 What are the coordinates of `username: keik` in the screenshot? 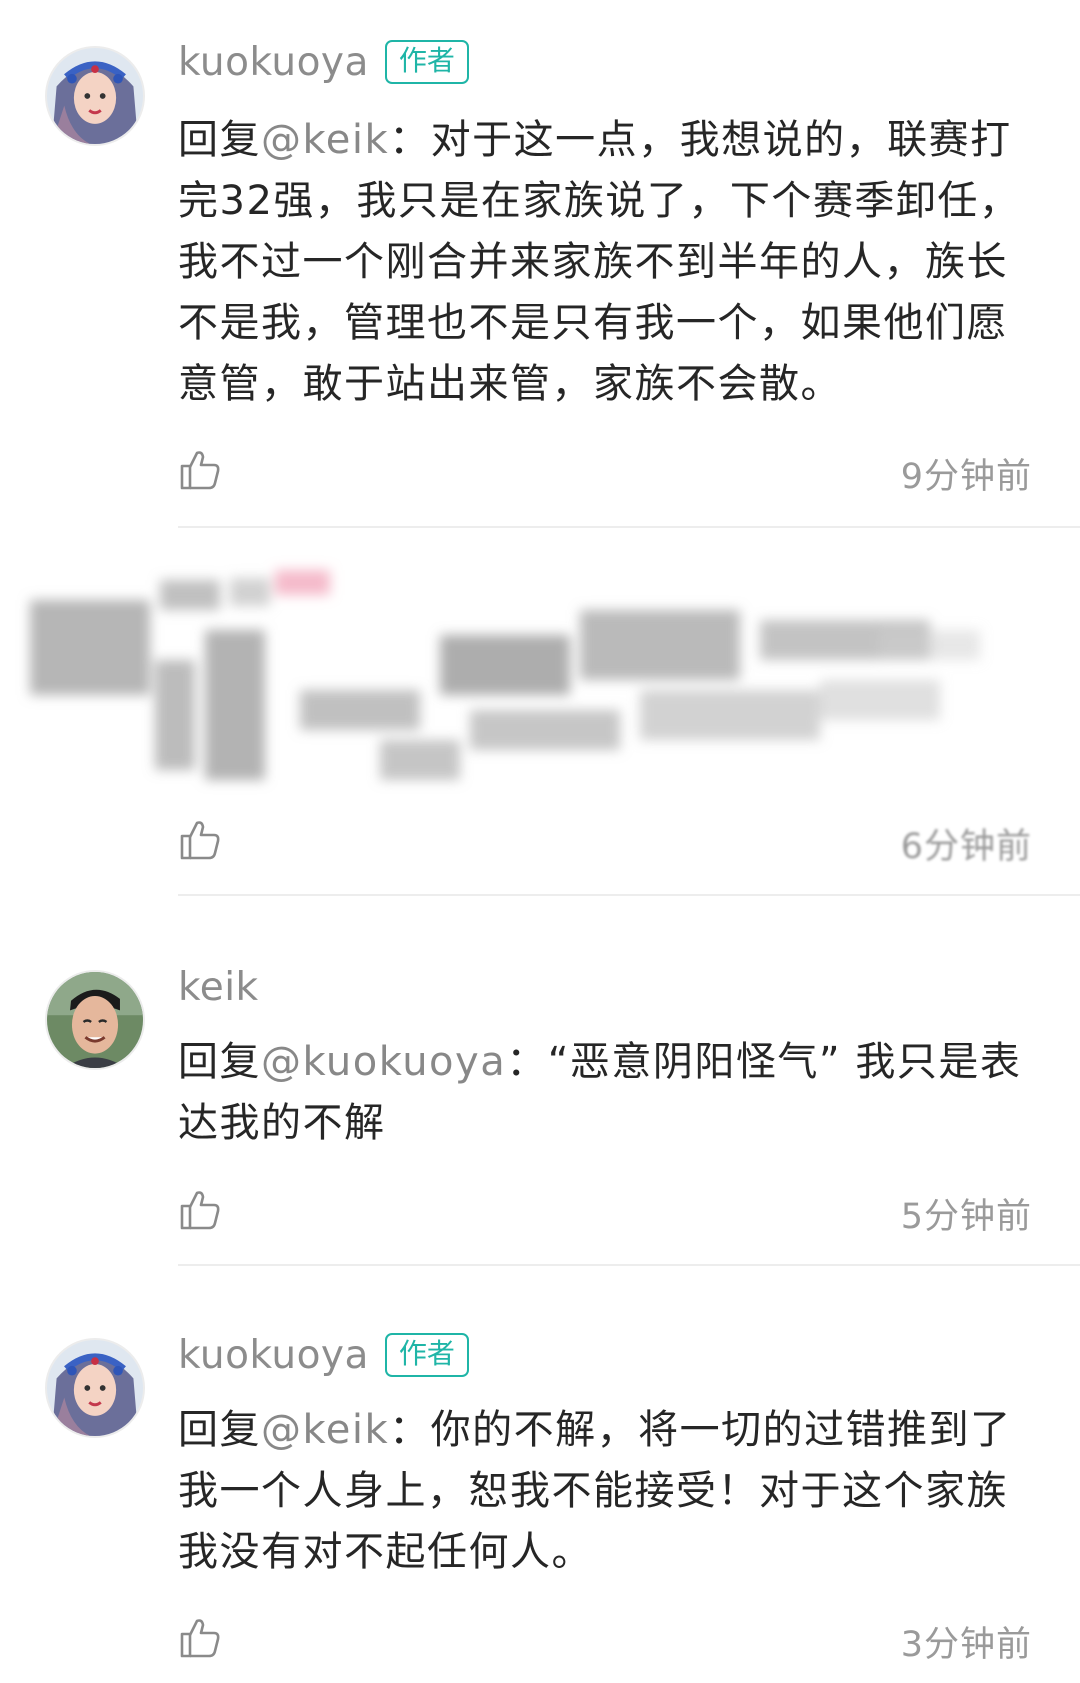 It's located at (218, 987).